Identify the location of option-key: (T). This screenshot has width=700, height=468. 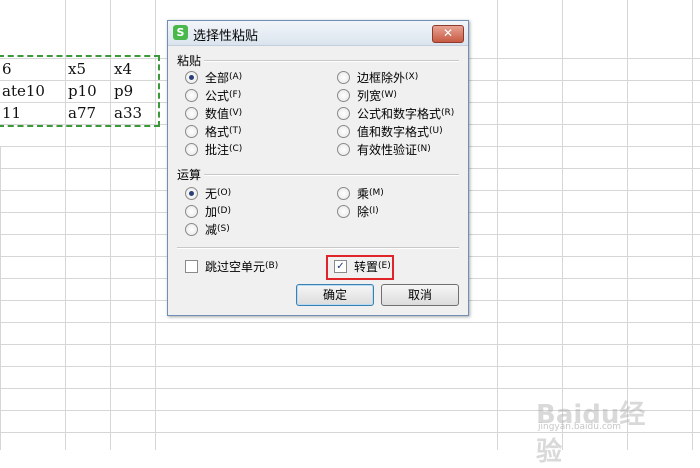
(235, 131).